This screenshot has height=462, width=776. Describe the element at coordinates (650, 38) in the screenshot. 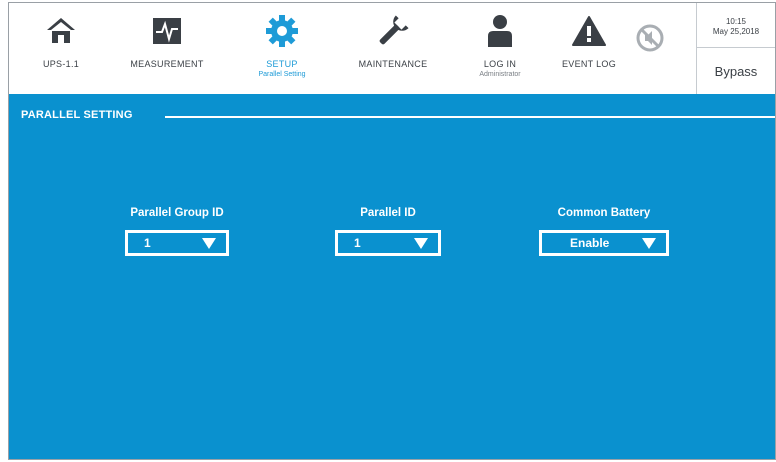

I see `mute-icon` at that location.